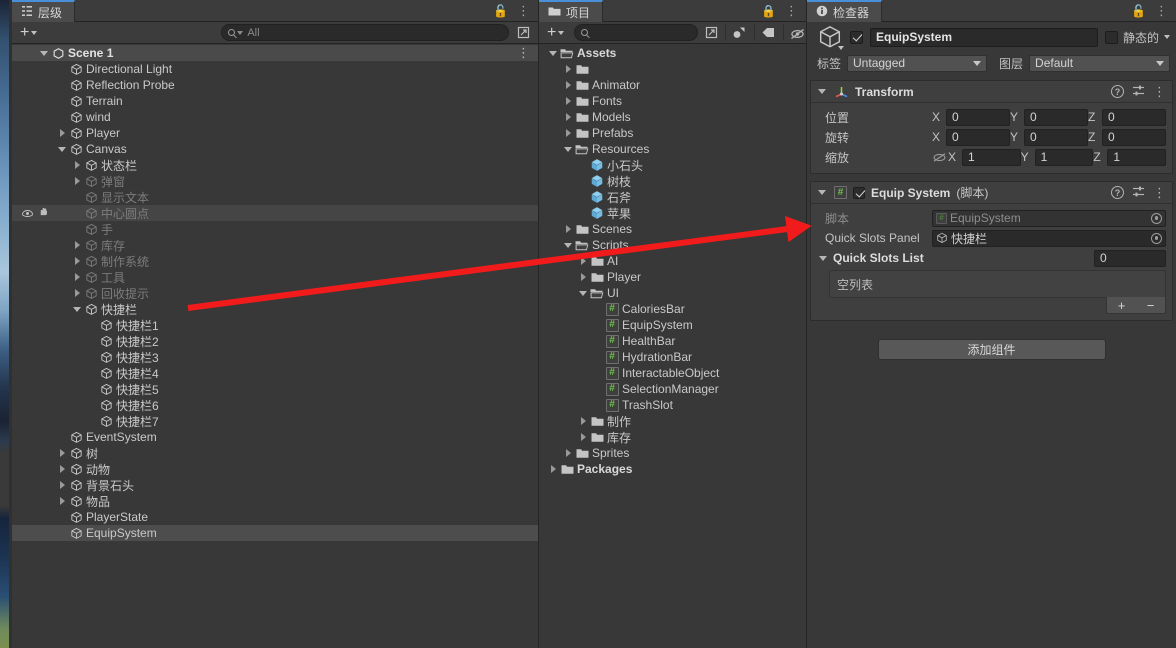  I want to click on tab-hierarchy: 层级, so click(44, 11).